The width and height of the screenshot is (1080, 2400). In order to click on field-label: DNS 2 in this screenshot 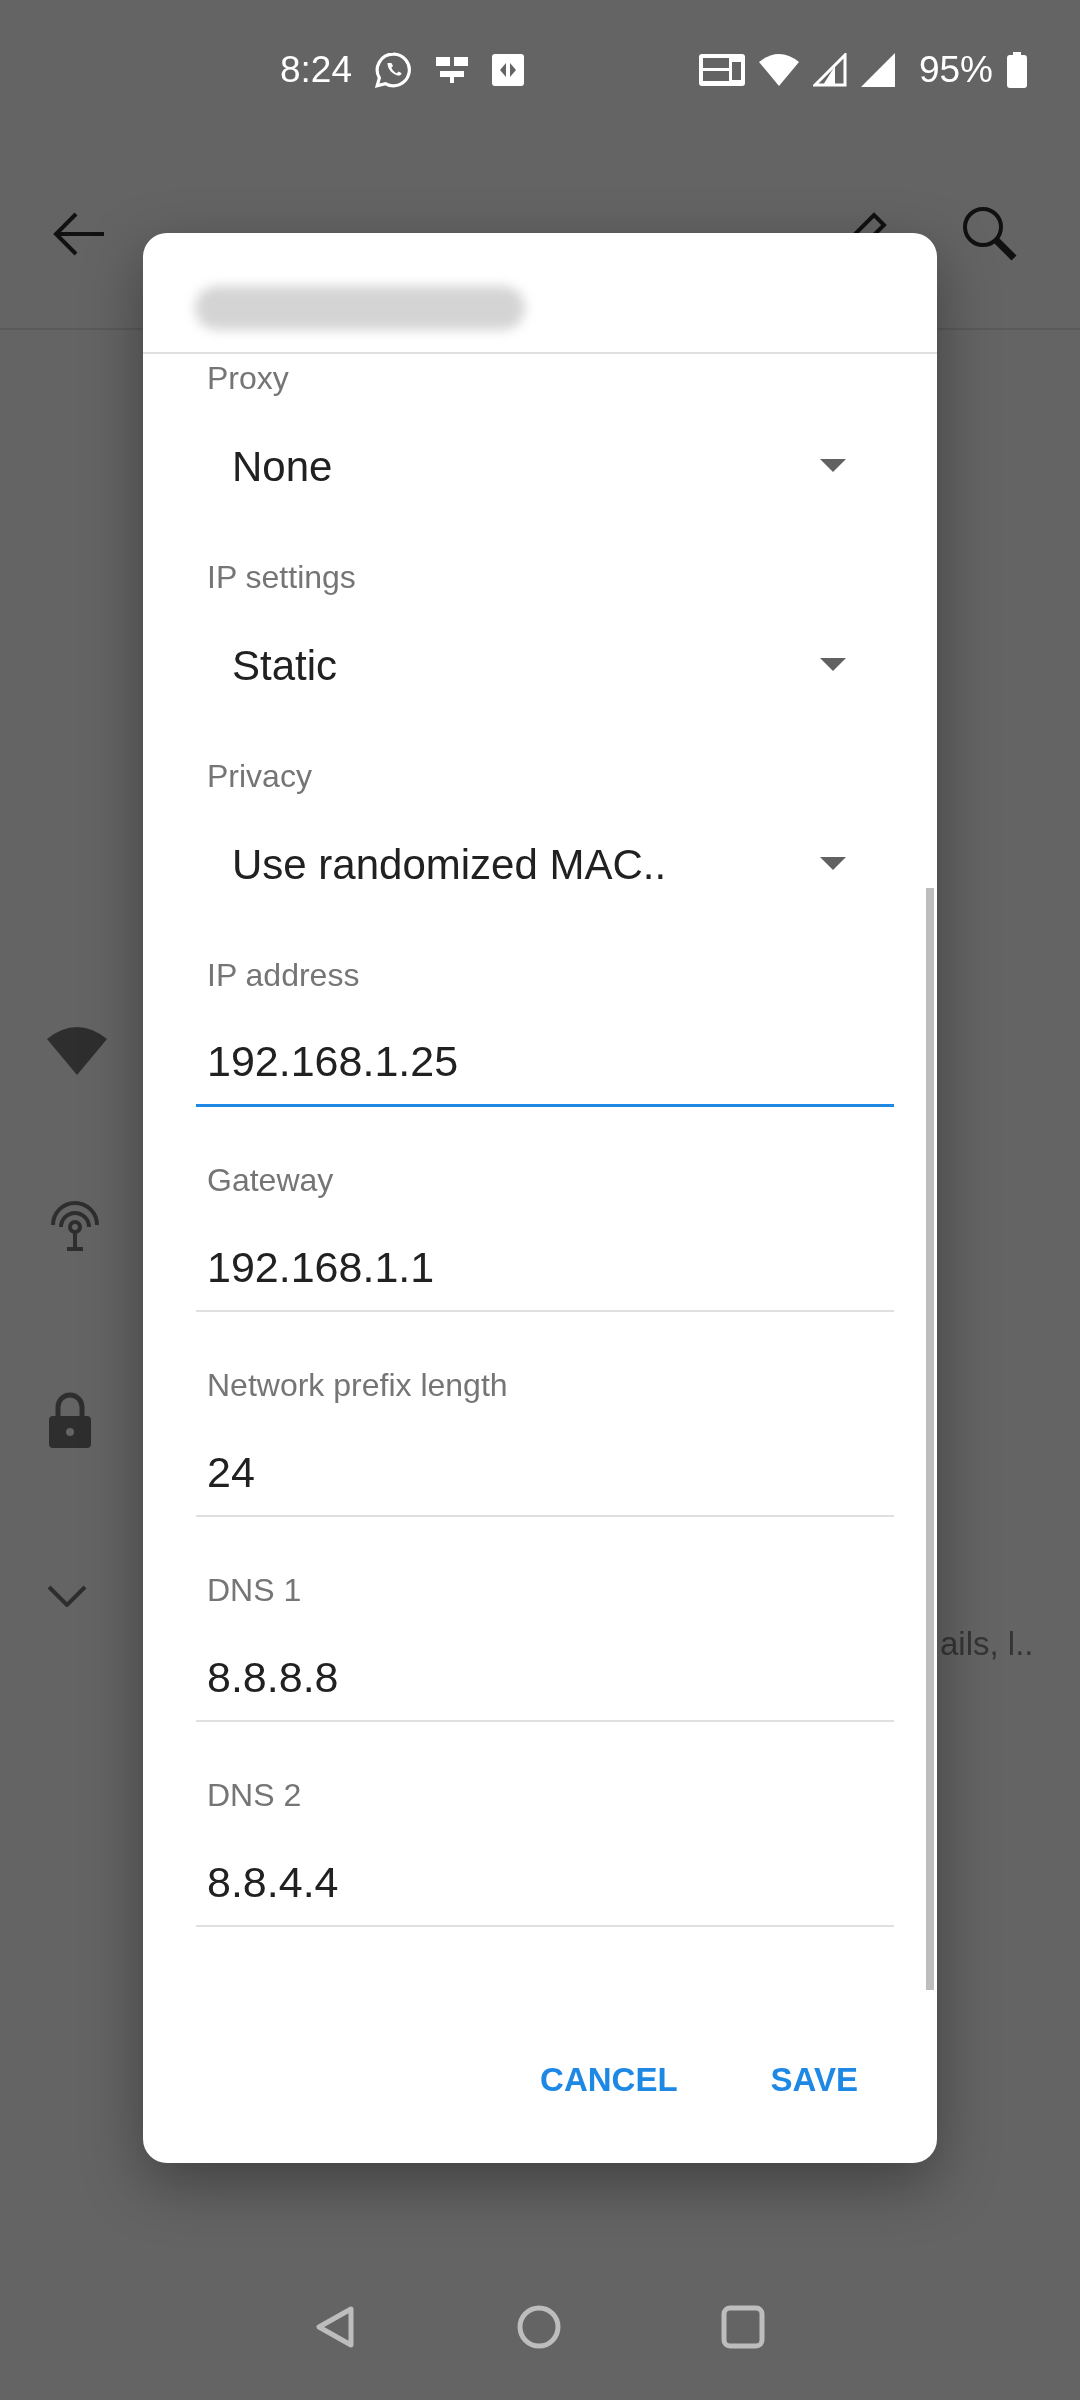, I will do `click(255, 1795)`.